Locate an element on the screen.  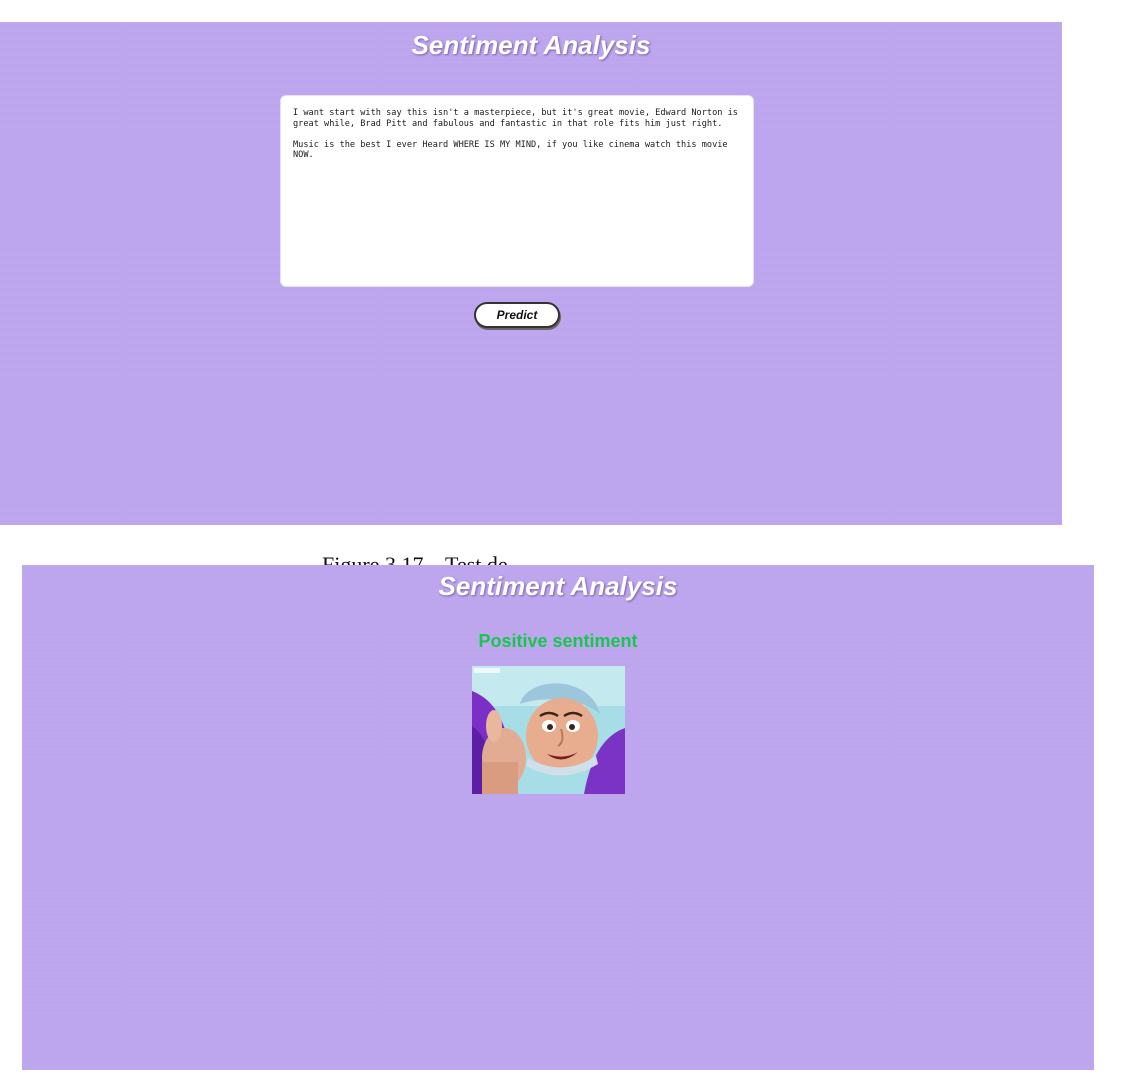
figure-caption: Figure 3.17 – Test de is located at coordinates (415, 558).